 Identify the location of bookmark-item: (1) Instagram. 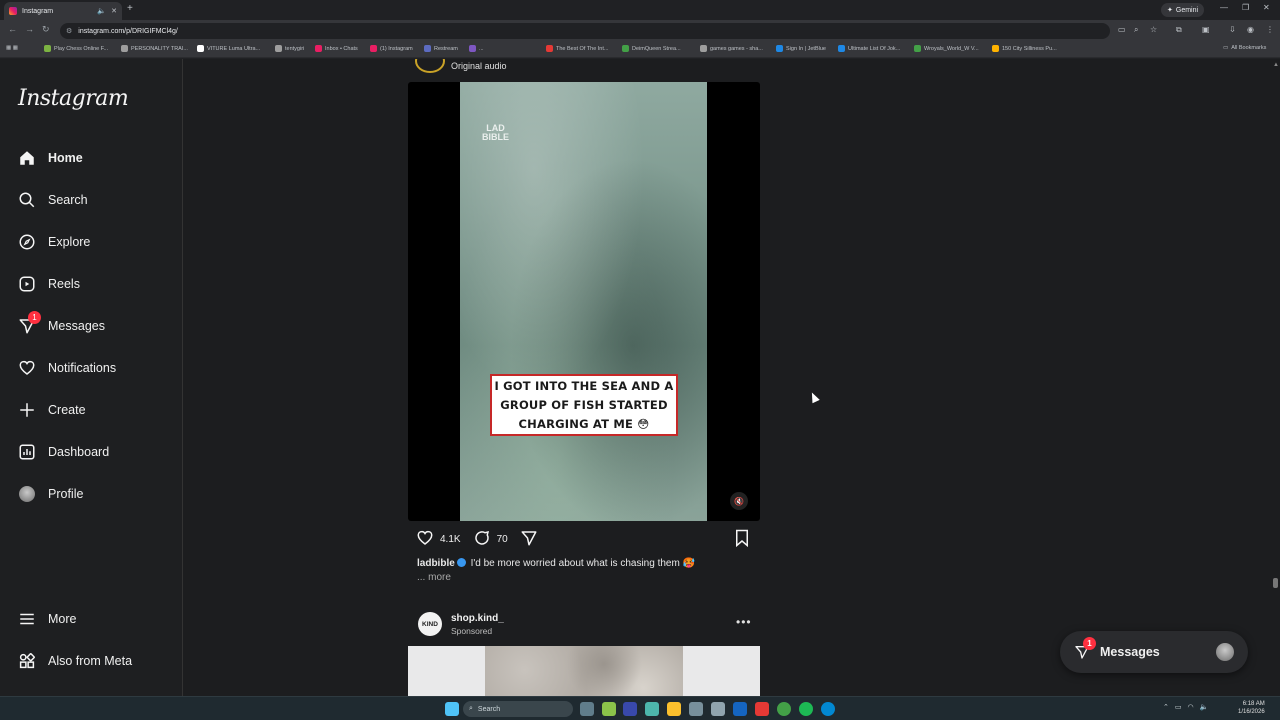
(391, 48).